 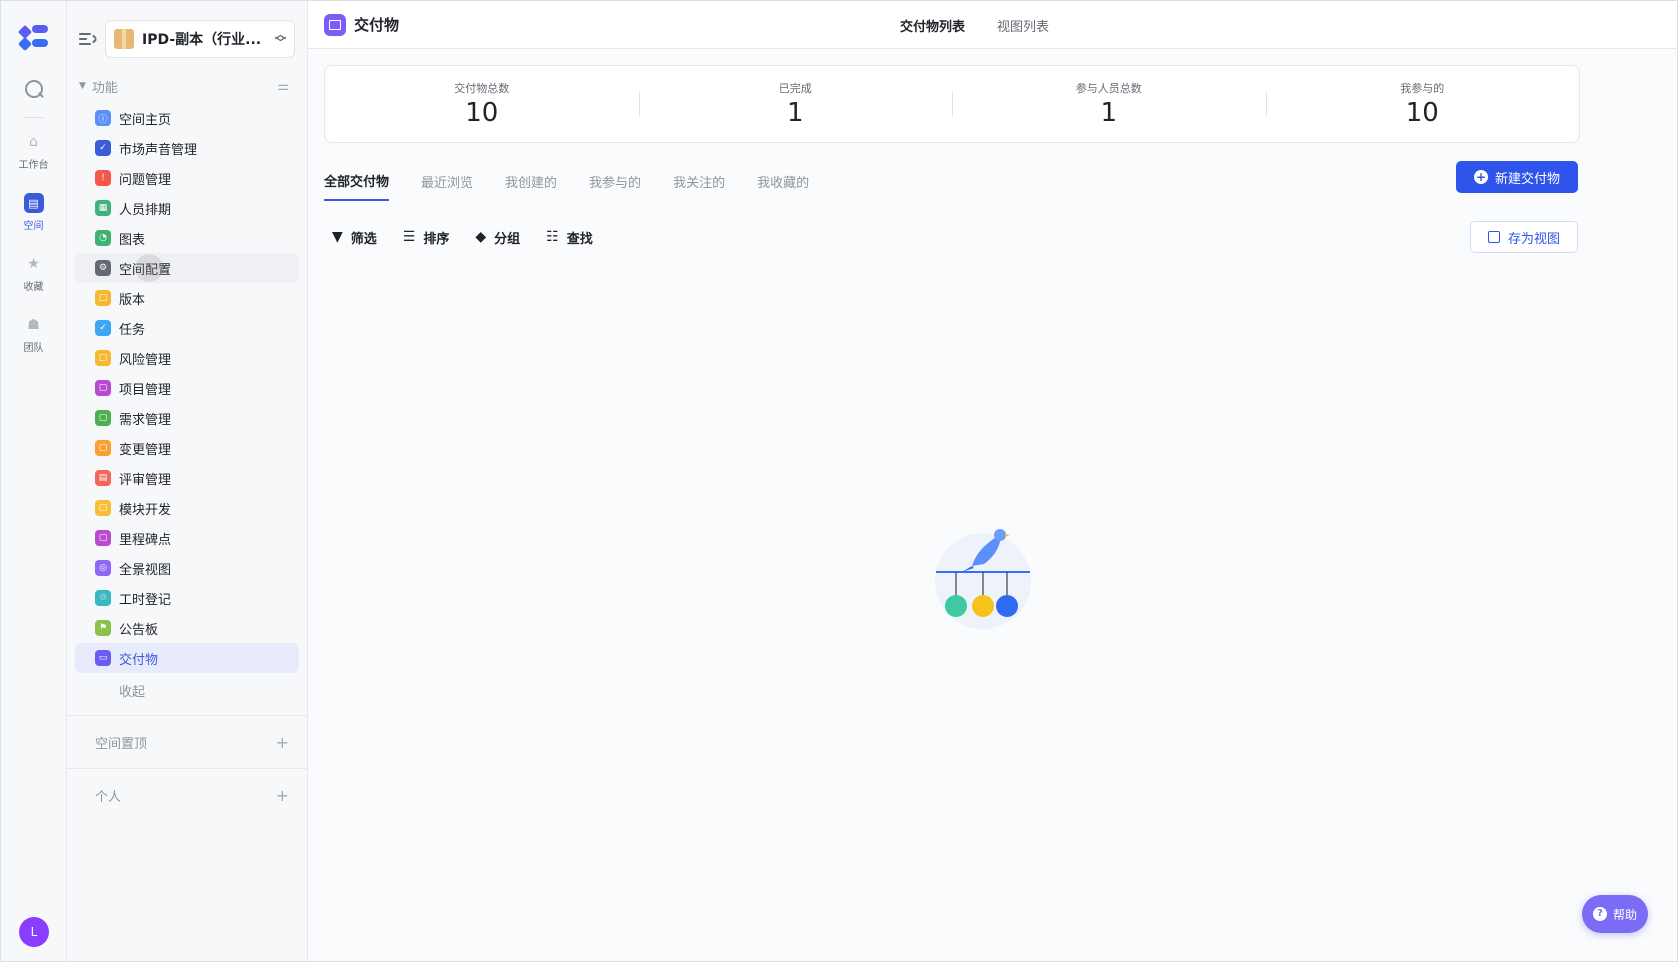 I want to click on space-header: IPD-副本（行业... ︿ ﹀, so click(x=187, y=30).